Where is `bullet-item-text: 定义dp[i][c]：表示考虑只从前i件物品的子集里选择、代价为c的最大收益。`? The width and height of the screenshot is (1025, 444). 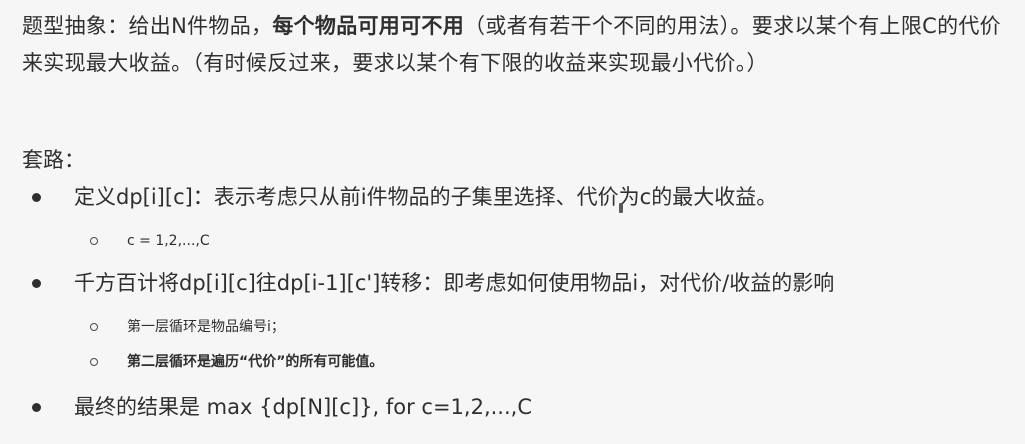 bullet-item-text: 定义dp[i][c]：表示考虑只从前i件物品的子集里选择、代价为c的最大收益。 is located at coordinates (426, 197).